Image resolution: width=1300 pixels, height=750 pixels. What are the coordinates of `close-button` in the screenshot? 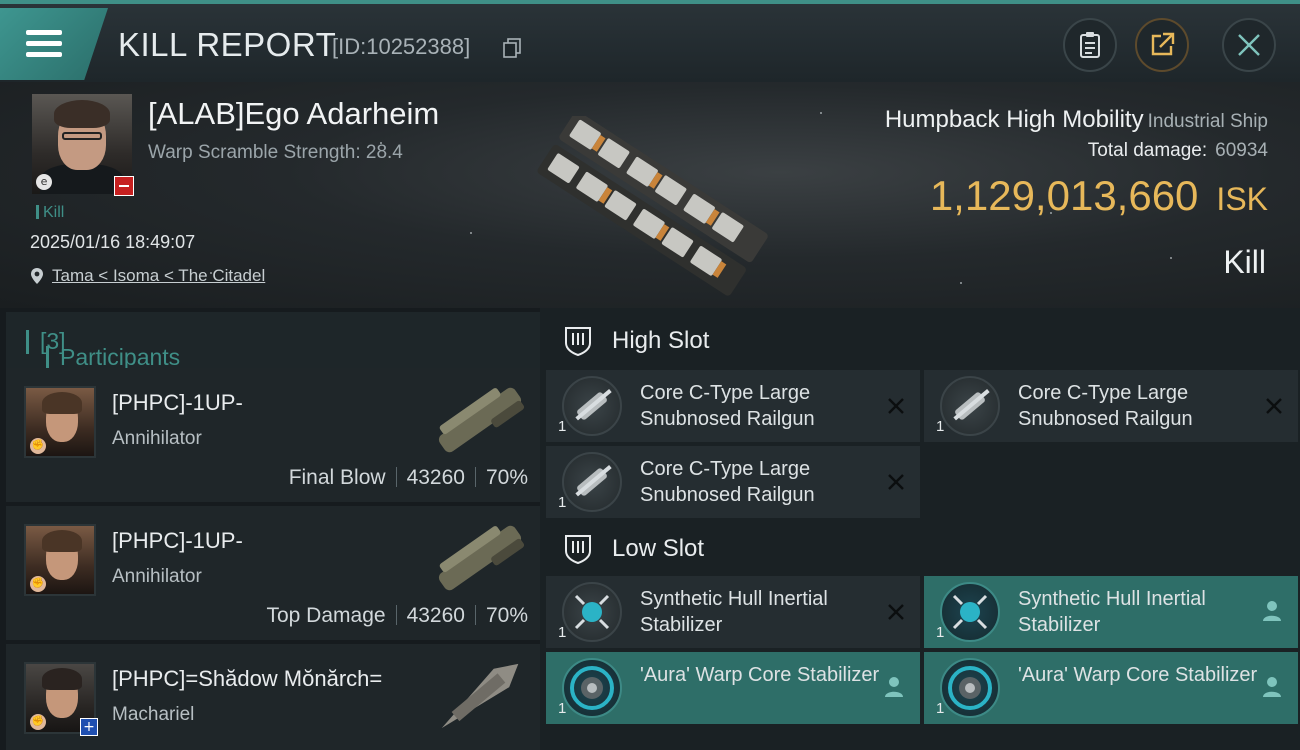 It's located at (1249, 45).